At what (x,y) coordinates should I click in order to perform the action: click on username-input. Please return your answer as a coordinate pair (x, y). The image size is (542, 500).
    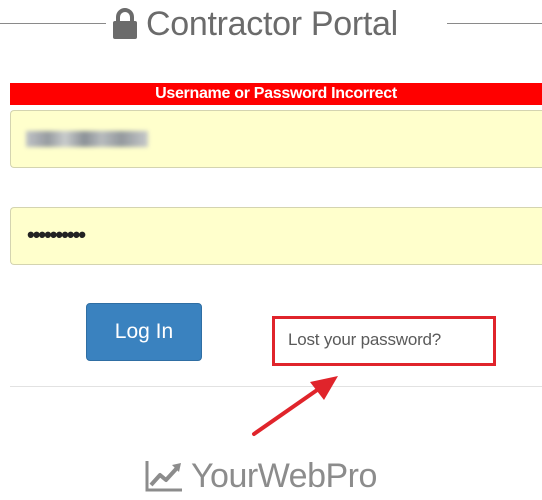
    Looking at the image, I should click on (276, 139).